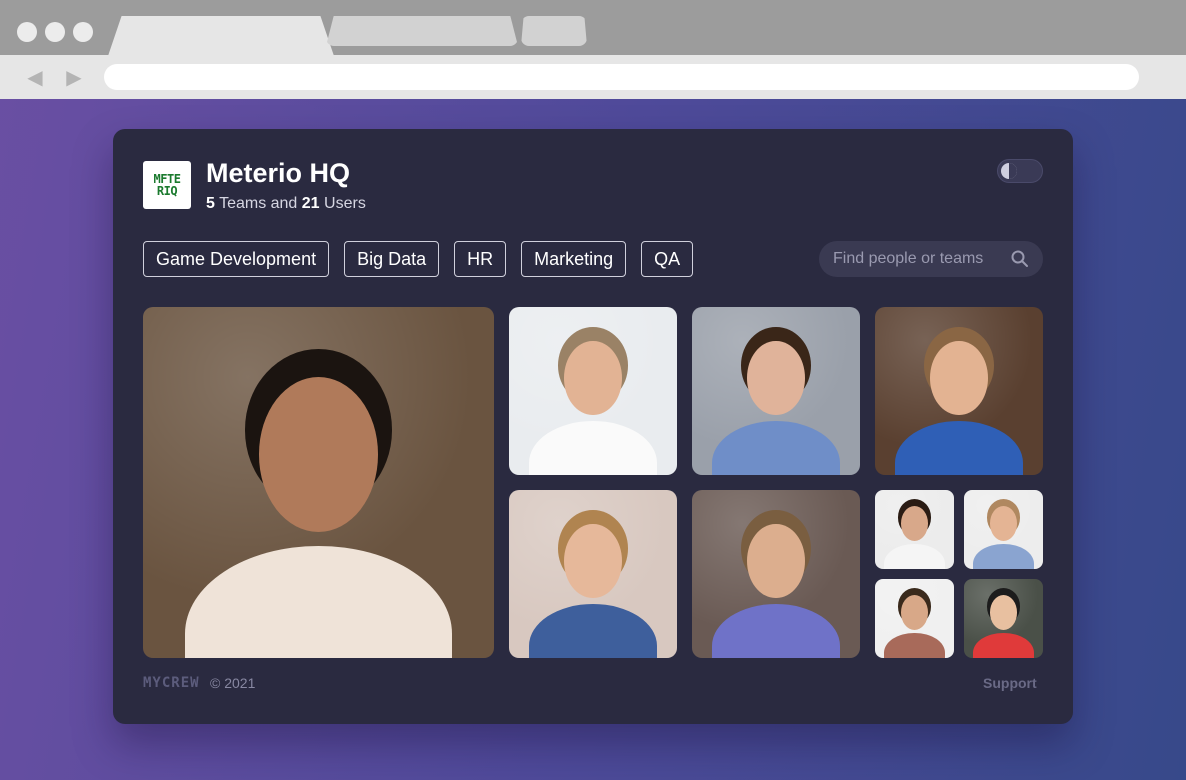  Describe the element at coordinates (480, 259) in the screenshot. I see `team-tag-hr: HR` at that location.